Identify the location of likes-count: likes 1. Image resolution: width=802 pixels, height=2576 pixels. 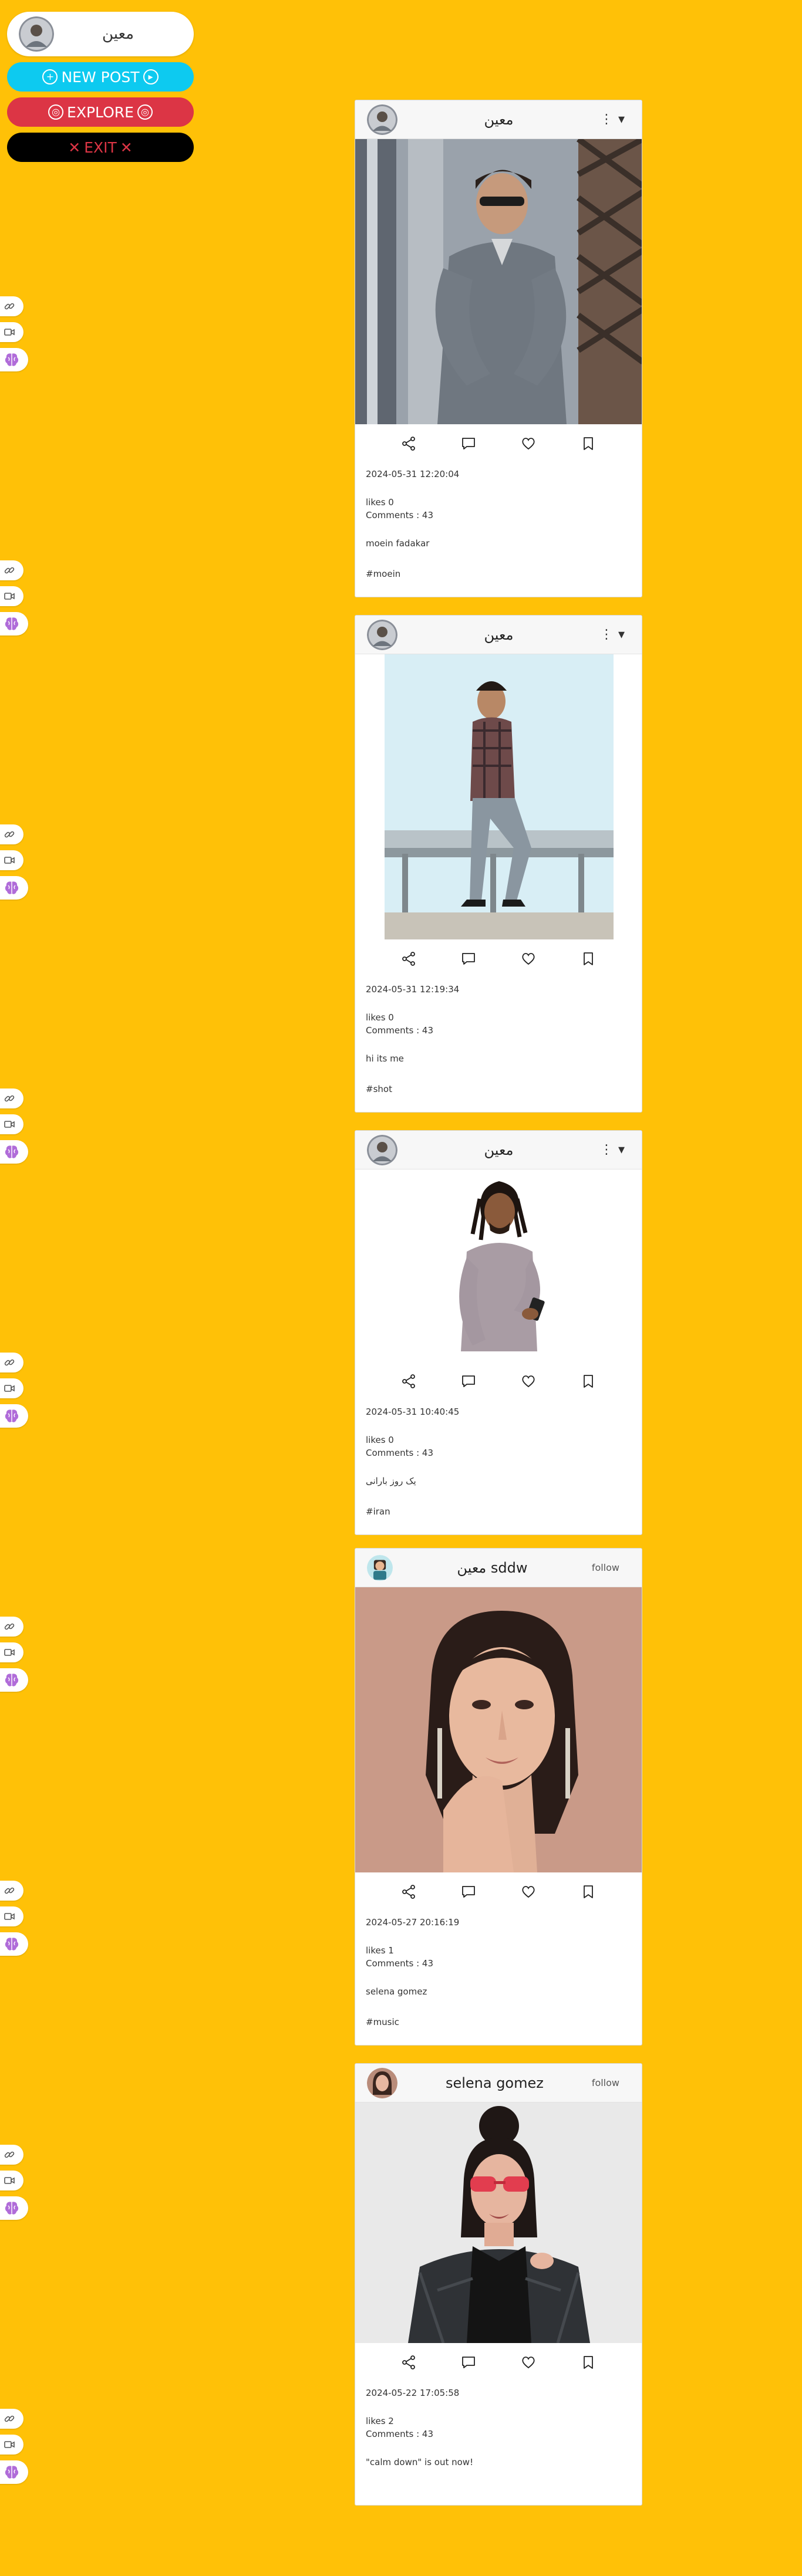
(380, 1950).